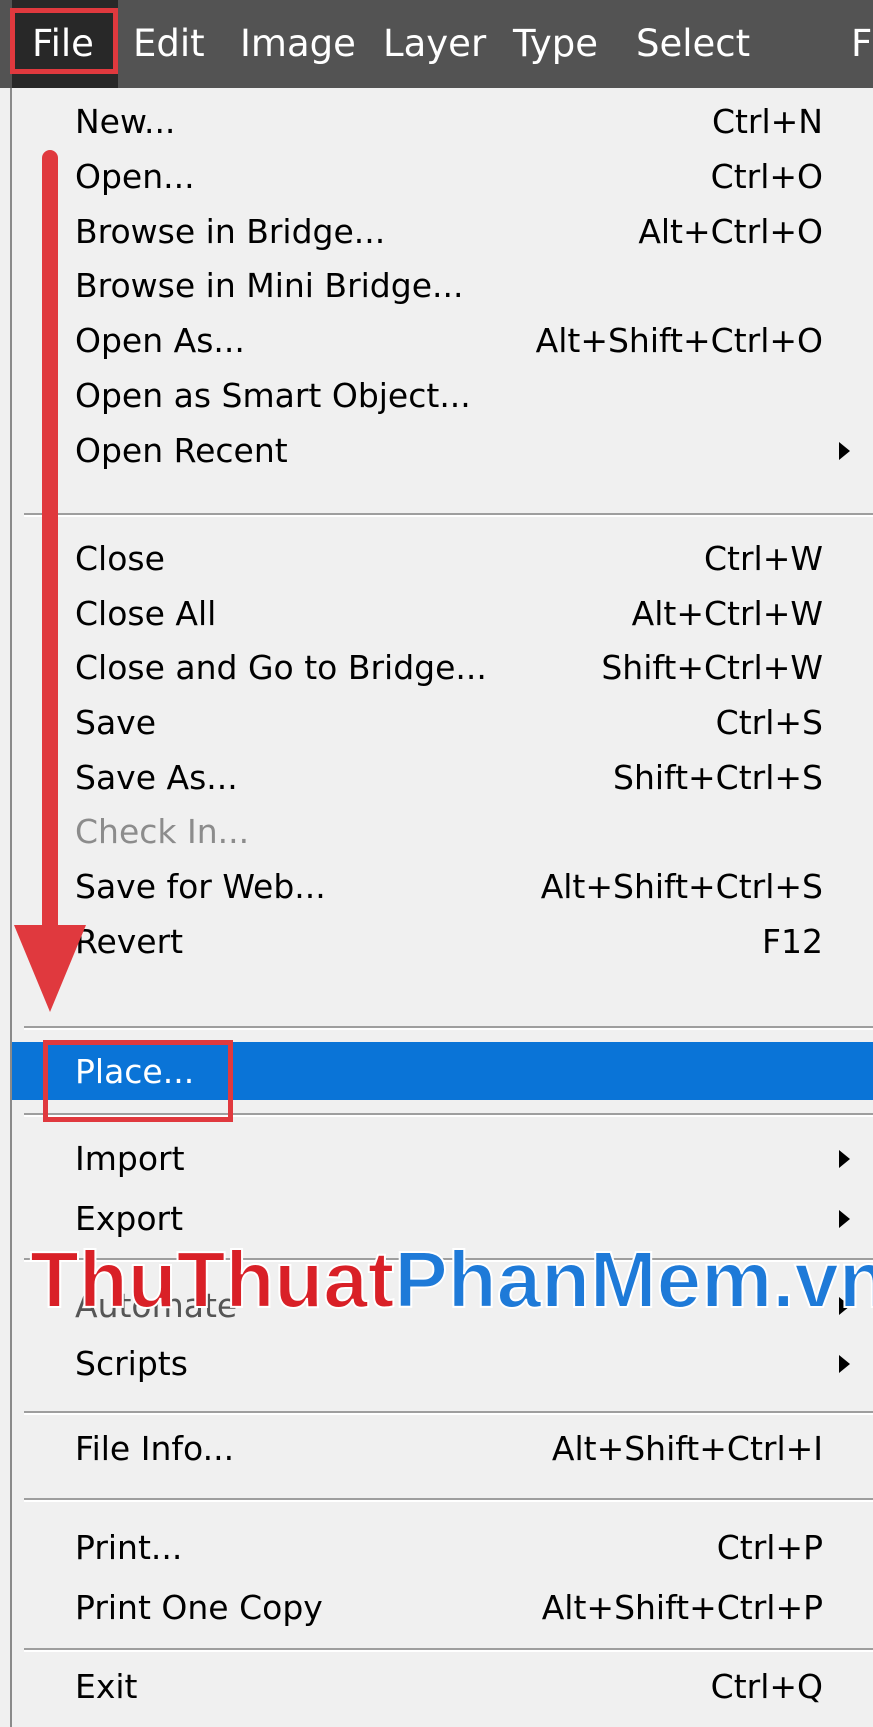  Describe the element at coordinates (718, 777) in the screenshot. I see `menu-item-shortcut: Shift+Ctrl+S` at that location.